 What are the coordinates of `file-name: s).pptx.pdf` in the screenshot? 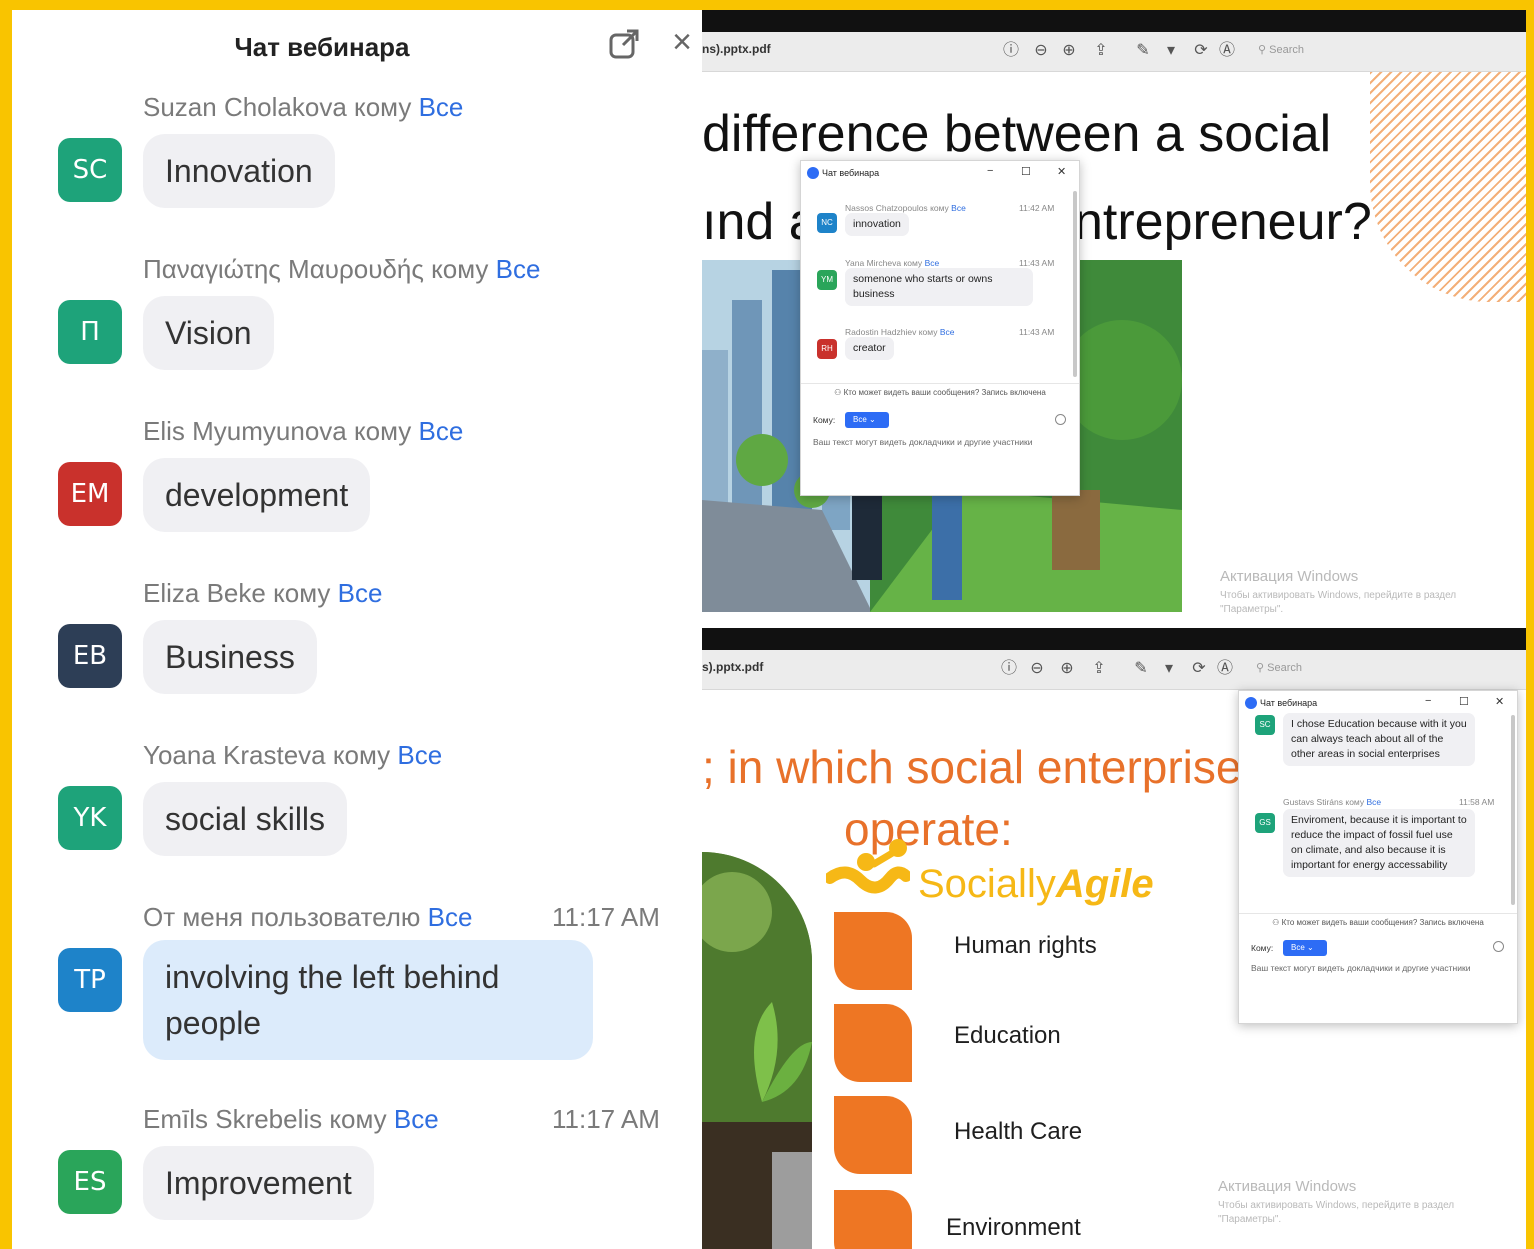 It's located at (733, 667).